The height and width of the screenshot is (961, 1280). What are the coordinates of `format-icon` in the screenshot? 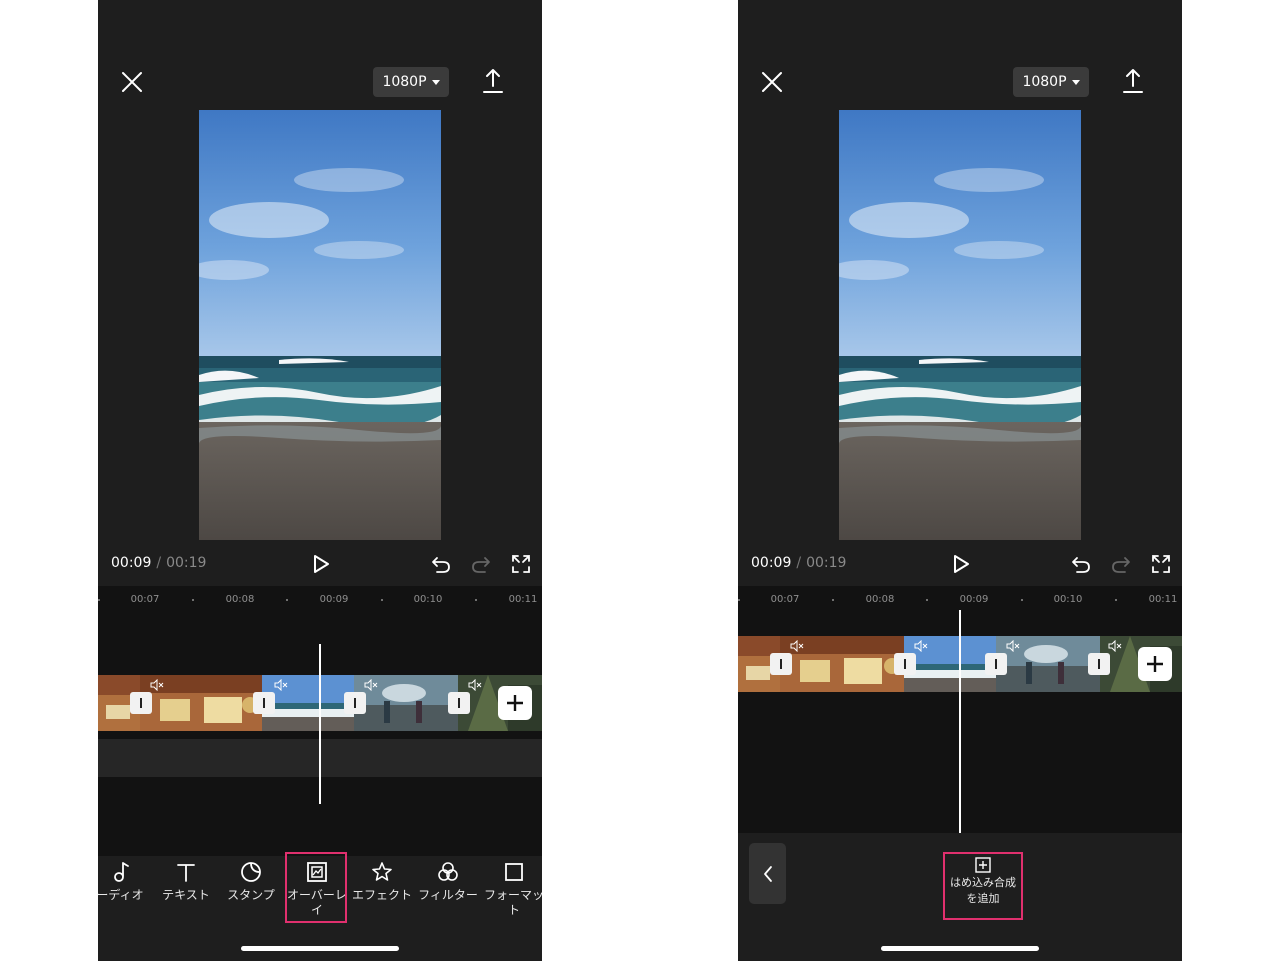 It's located at (514, 872).